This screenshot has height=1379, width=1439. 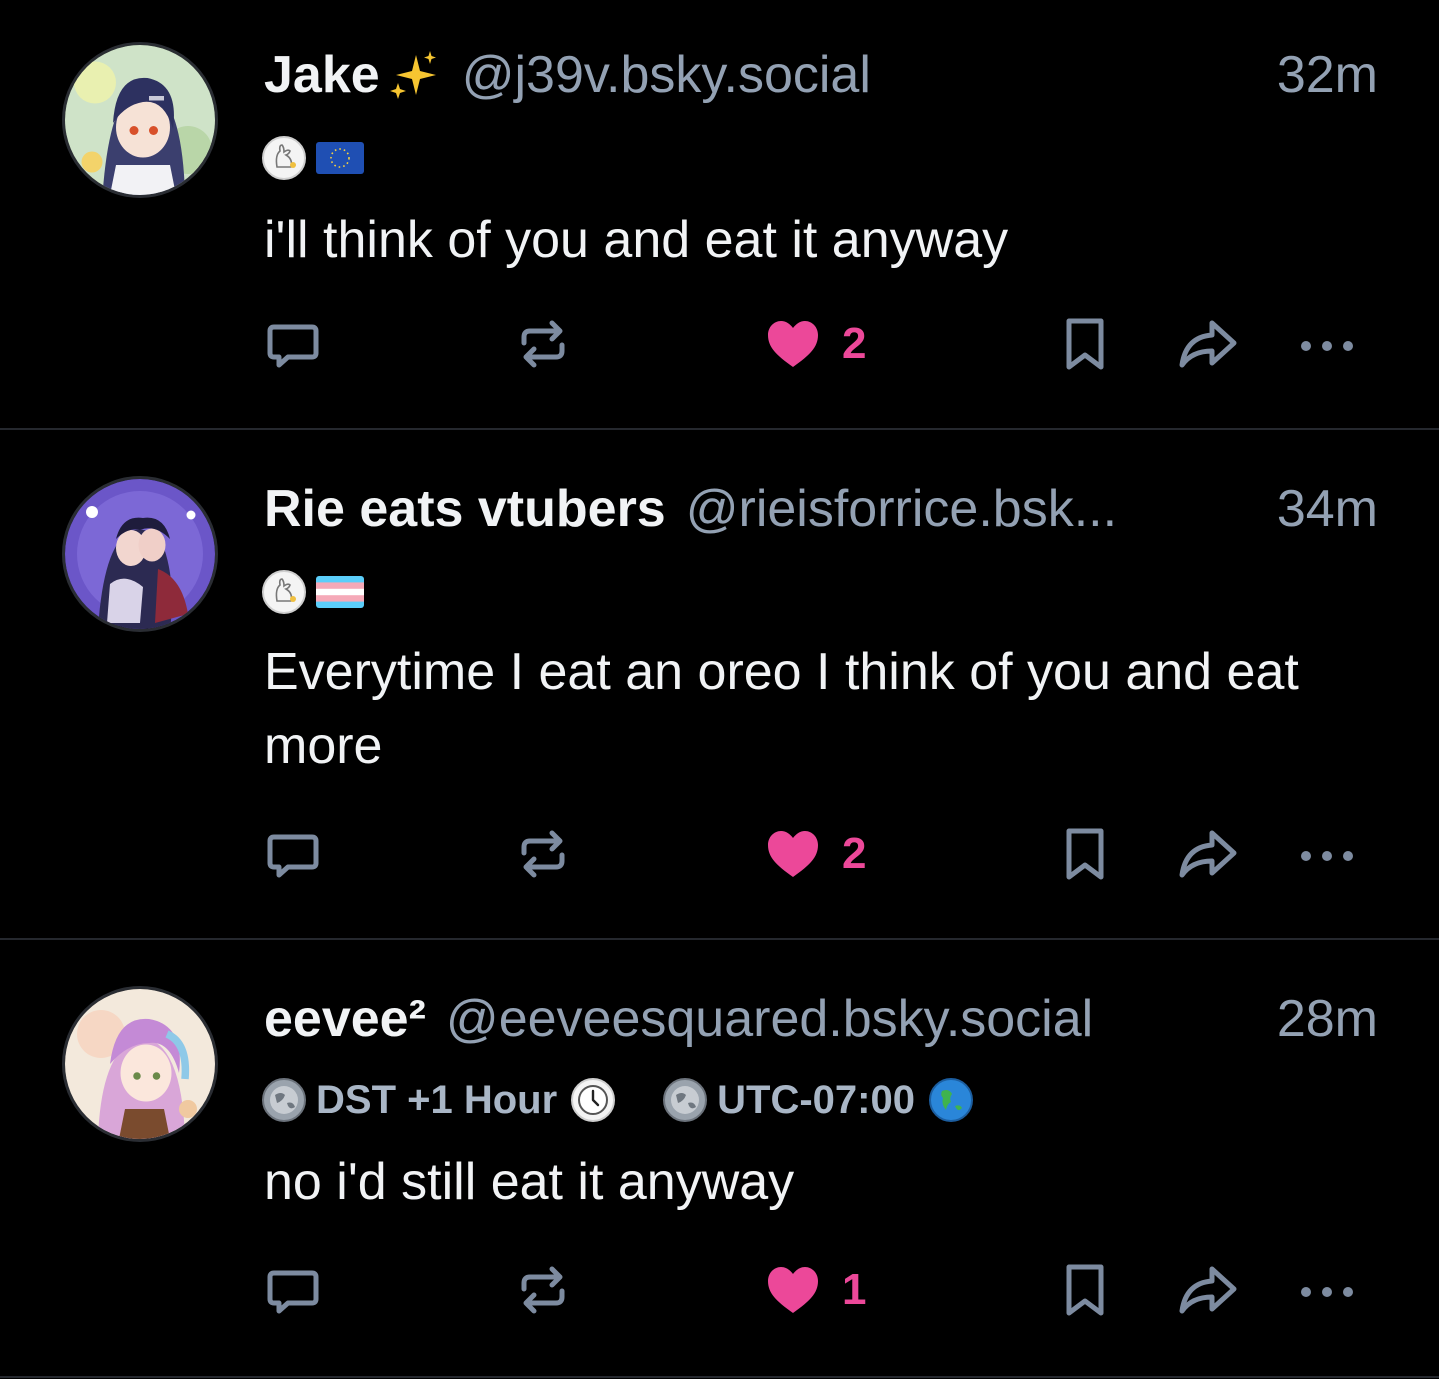 What do you see at coordinates (719, 1290) in the screenshot?
I see `post-actions: 1` at bounding box center [719, 1290].